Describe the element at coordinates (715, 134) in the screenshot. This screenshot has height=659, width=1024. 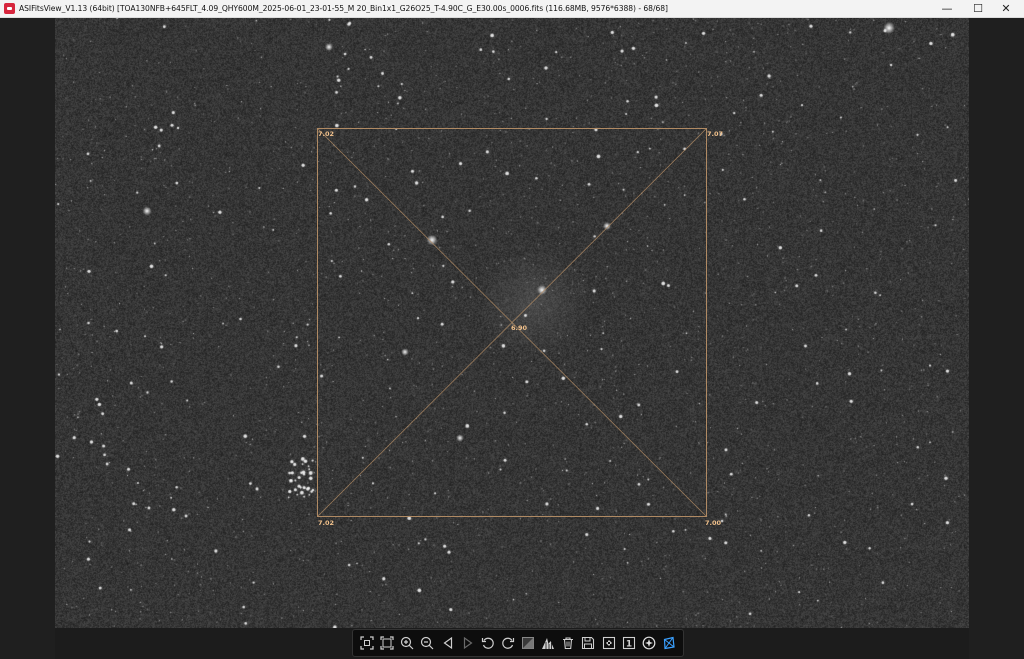
I see `fwhm-top-right: 7.07` at that location.